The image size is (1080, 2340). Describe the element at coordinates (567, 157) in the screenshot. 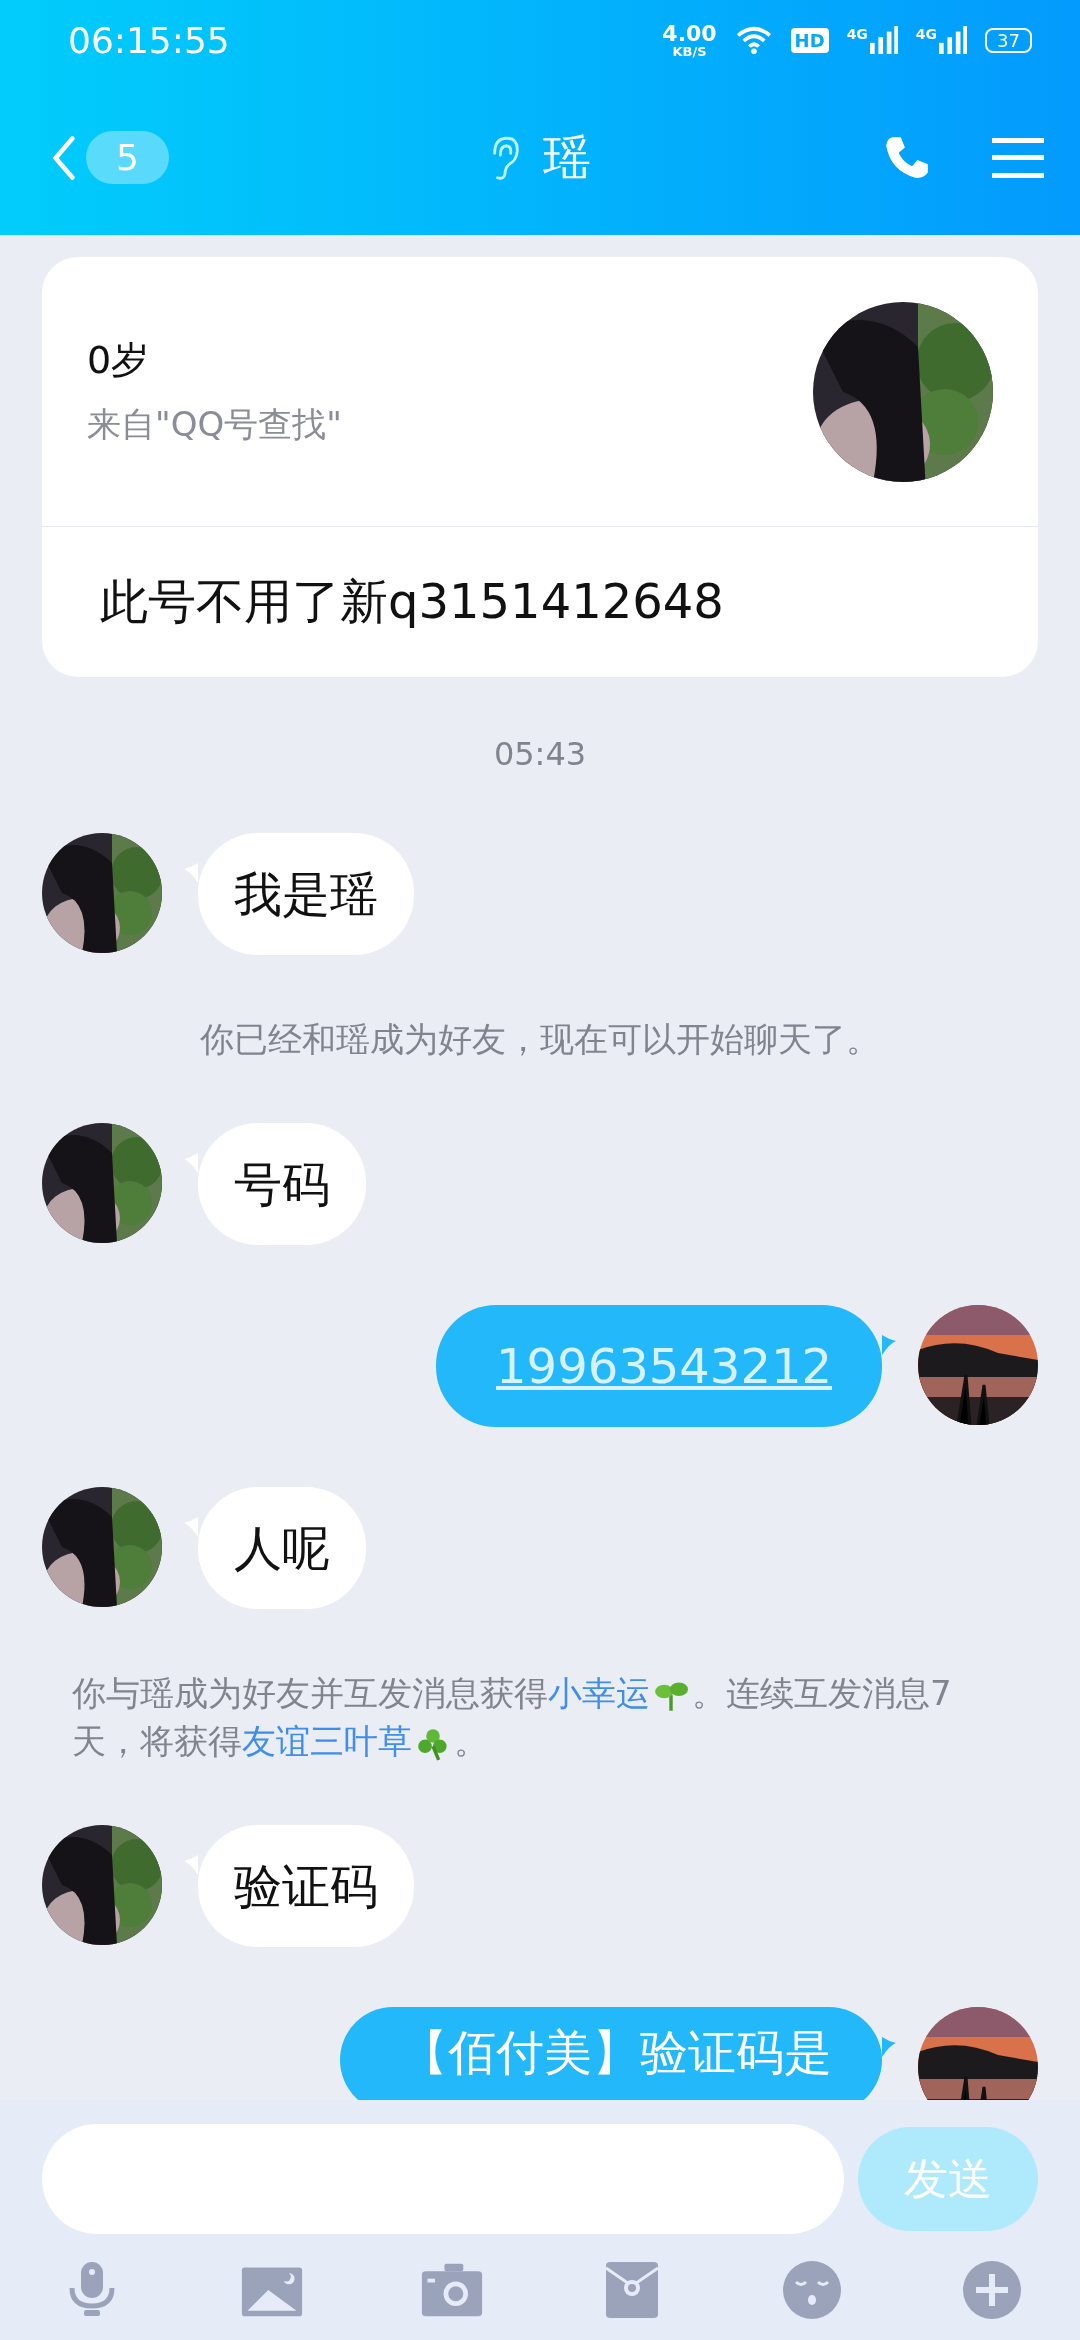

I see `chat-title: 瑶` at that location.